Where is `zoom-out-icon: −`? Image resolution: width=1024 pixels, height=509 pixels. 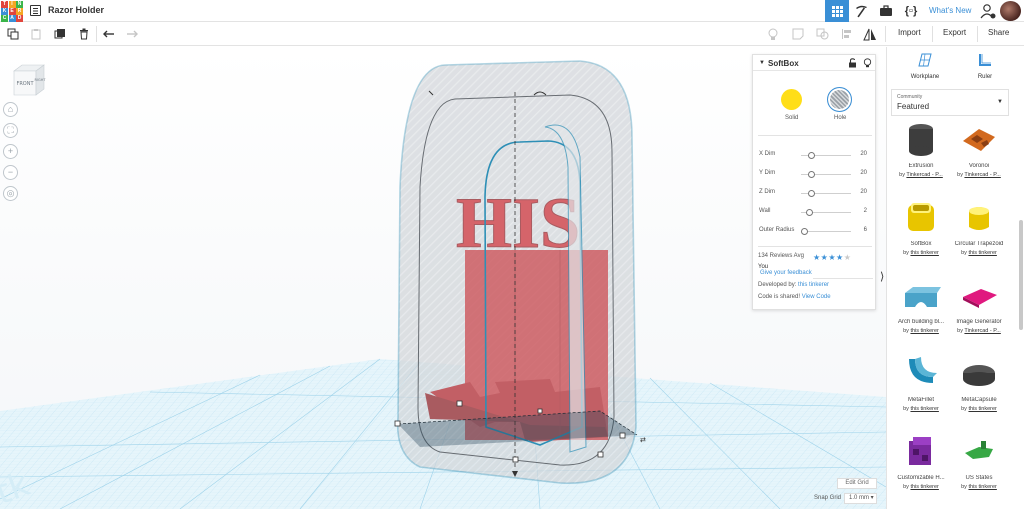 zoom-out-icon: − is located at coordinates (10, 172).